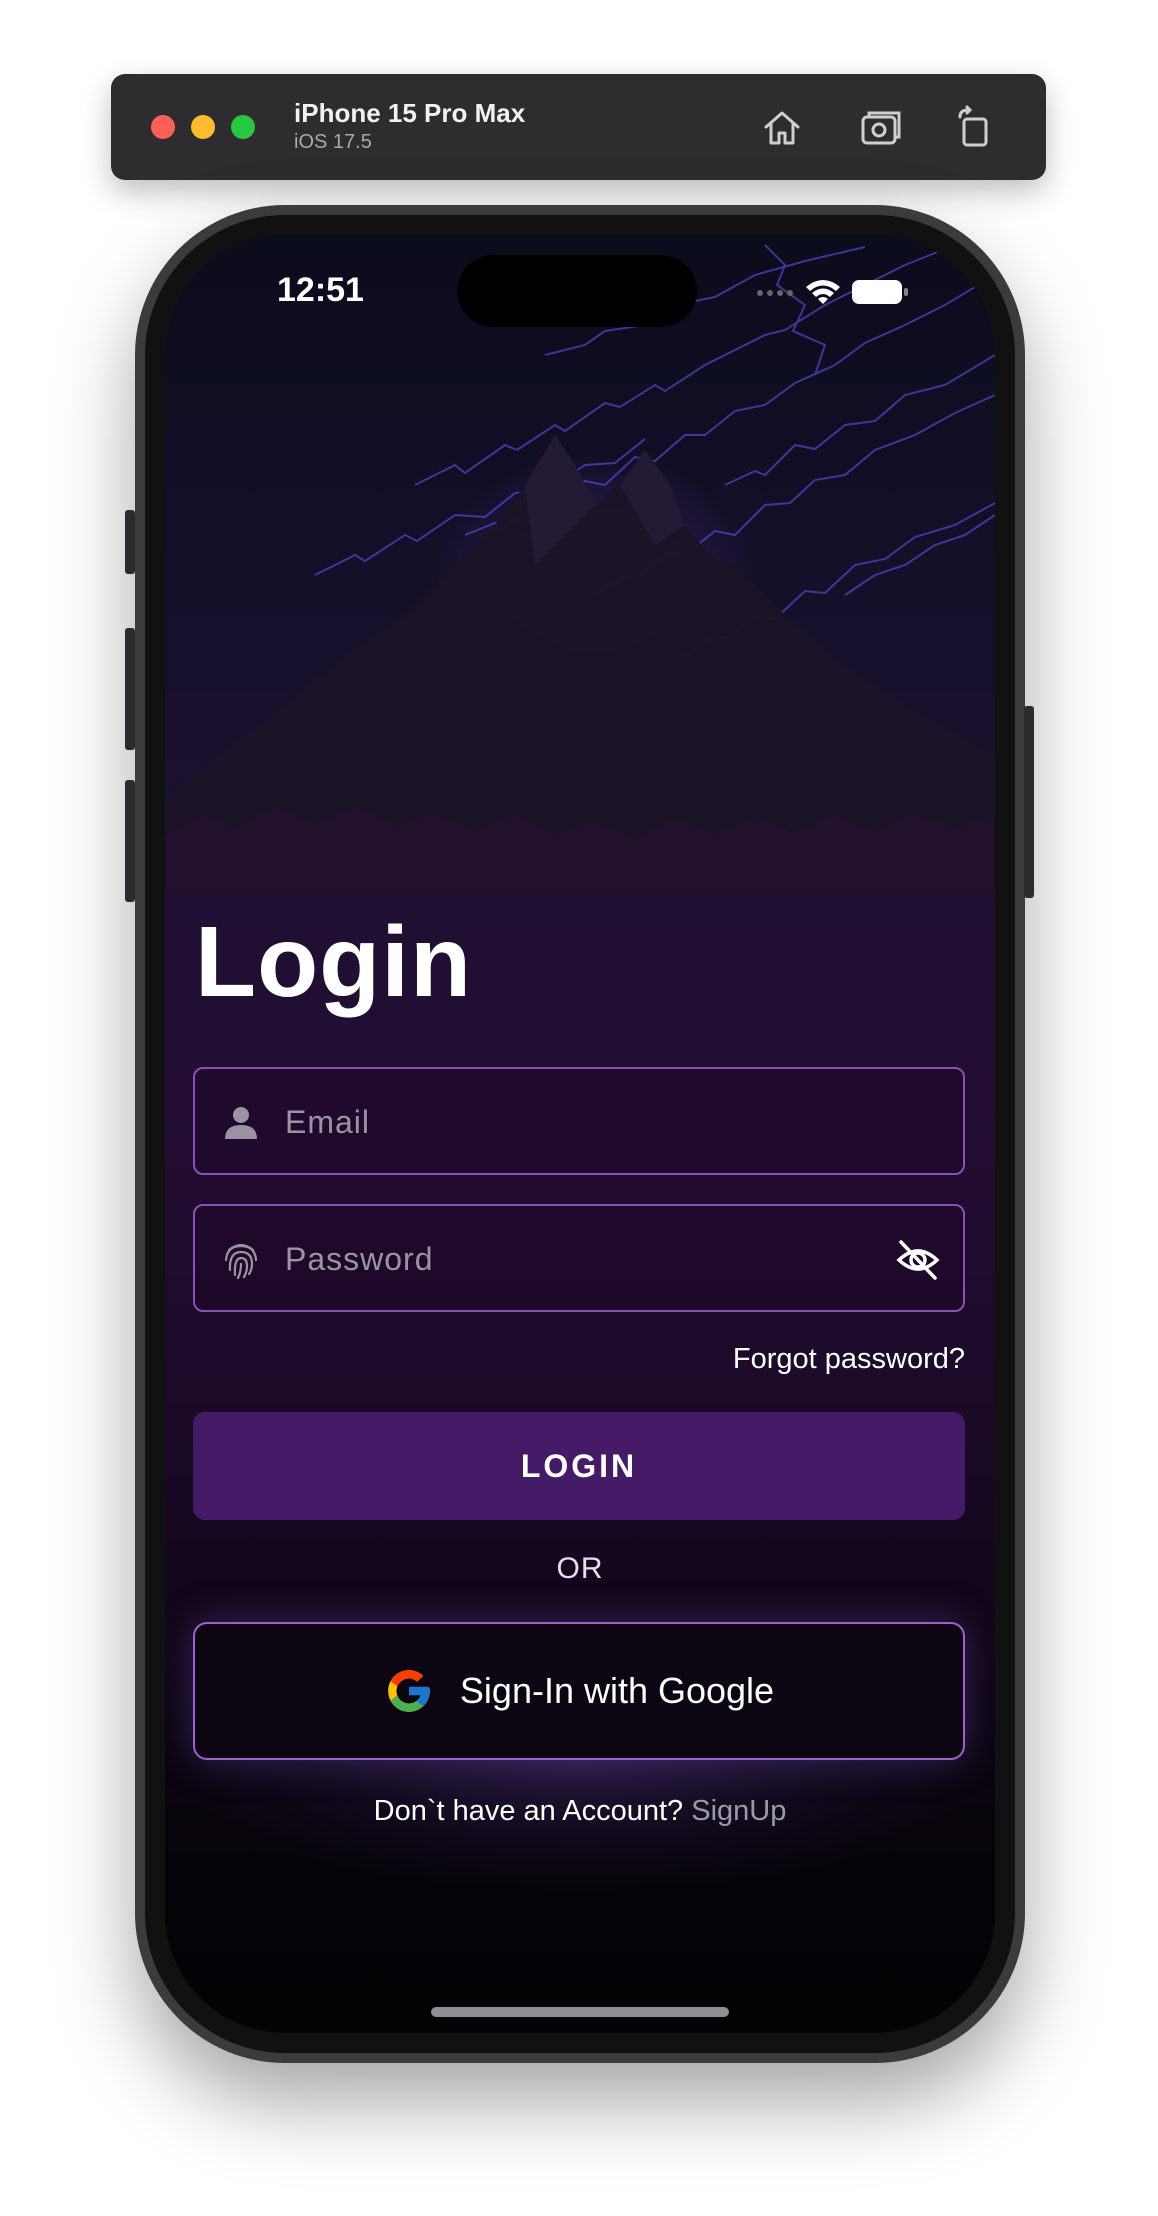  Describe the element at coordinates (241, 1123) in the screenshot. I see `person-icon` at that location.